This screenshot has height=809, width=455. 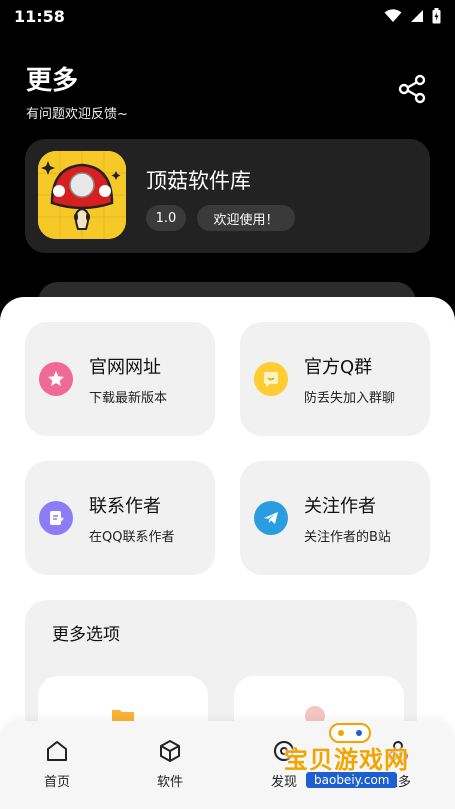 What do you see at coordinates (57, 764) in the screenshot?
I see `tab-home: 首页` at bounding box center [57, 764].